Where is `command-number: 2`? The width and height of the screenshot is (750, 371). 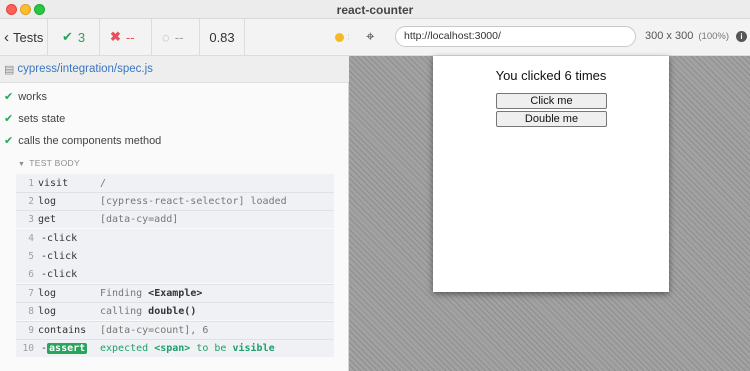 command-number: 2 is located at coordinates (31, 201).